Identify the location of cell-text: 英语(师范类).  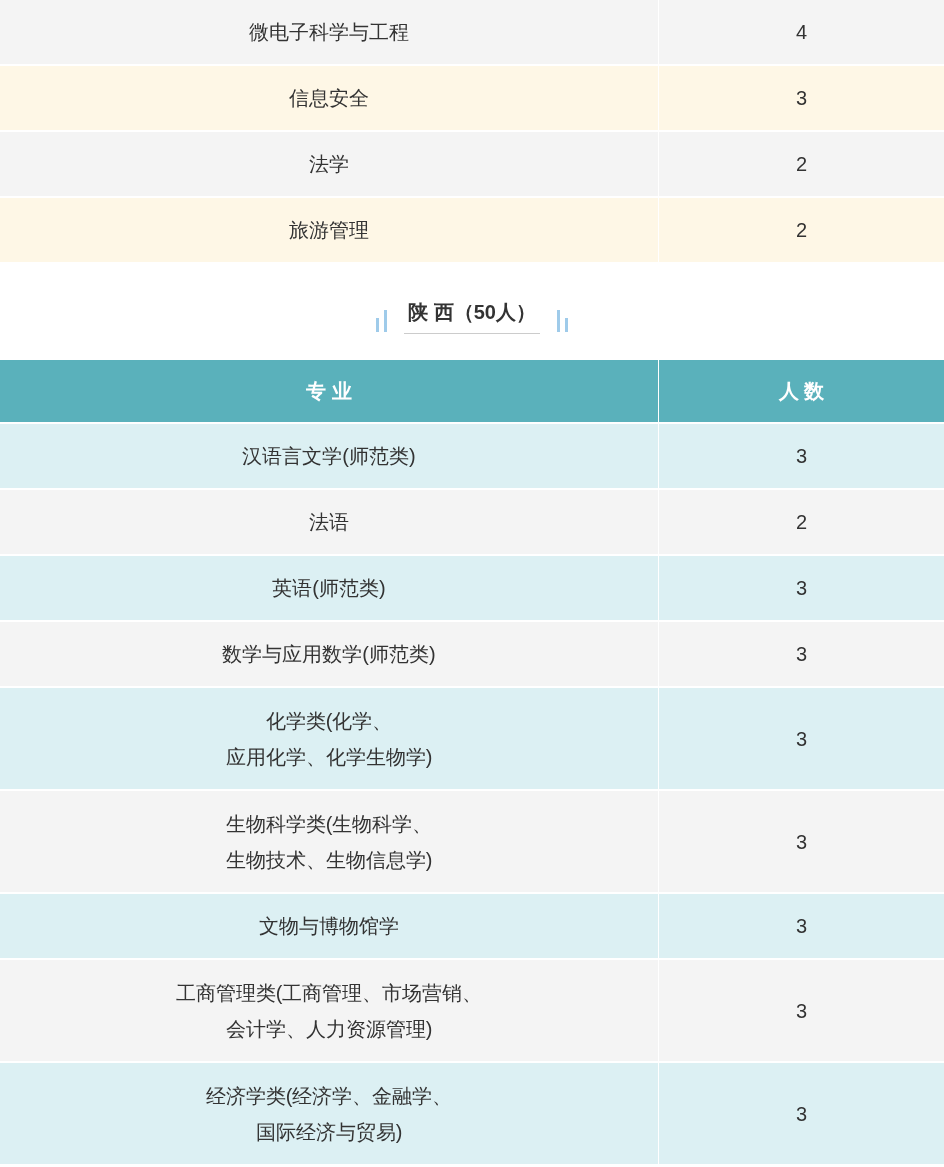
(329, 588).